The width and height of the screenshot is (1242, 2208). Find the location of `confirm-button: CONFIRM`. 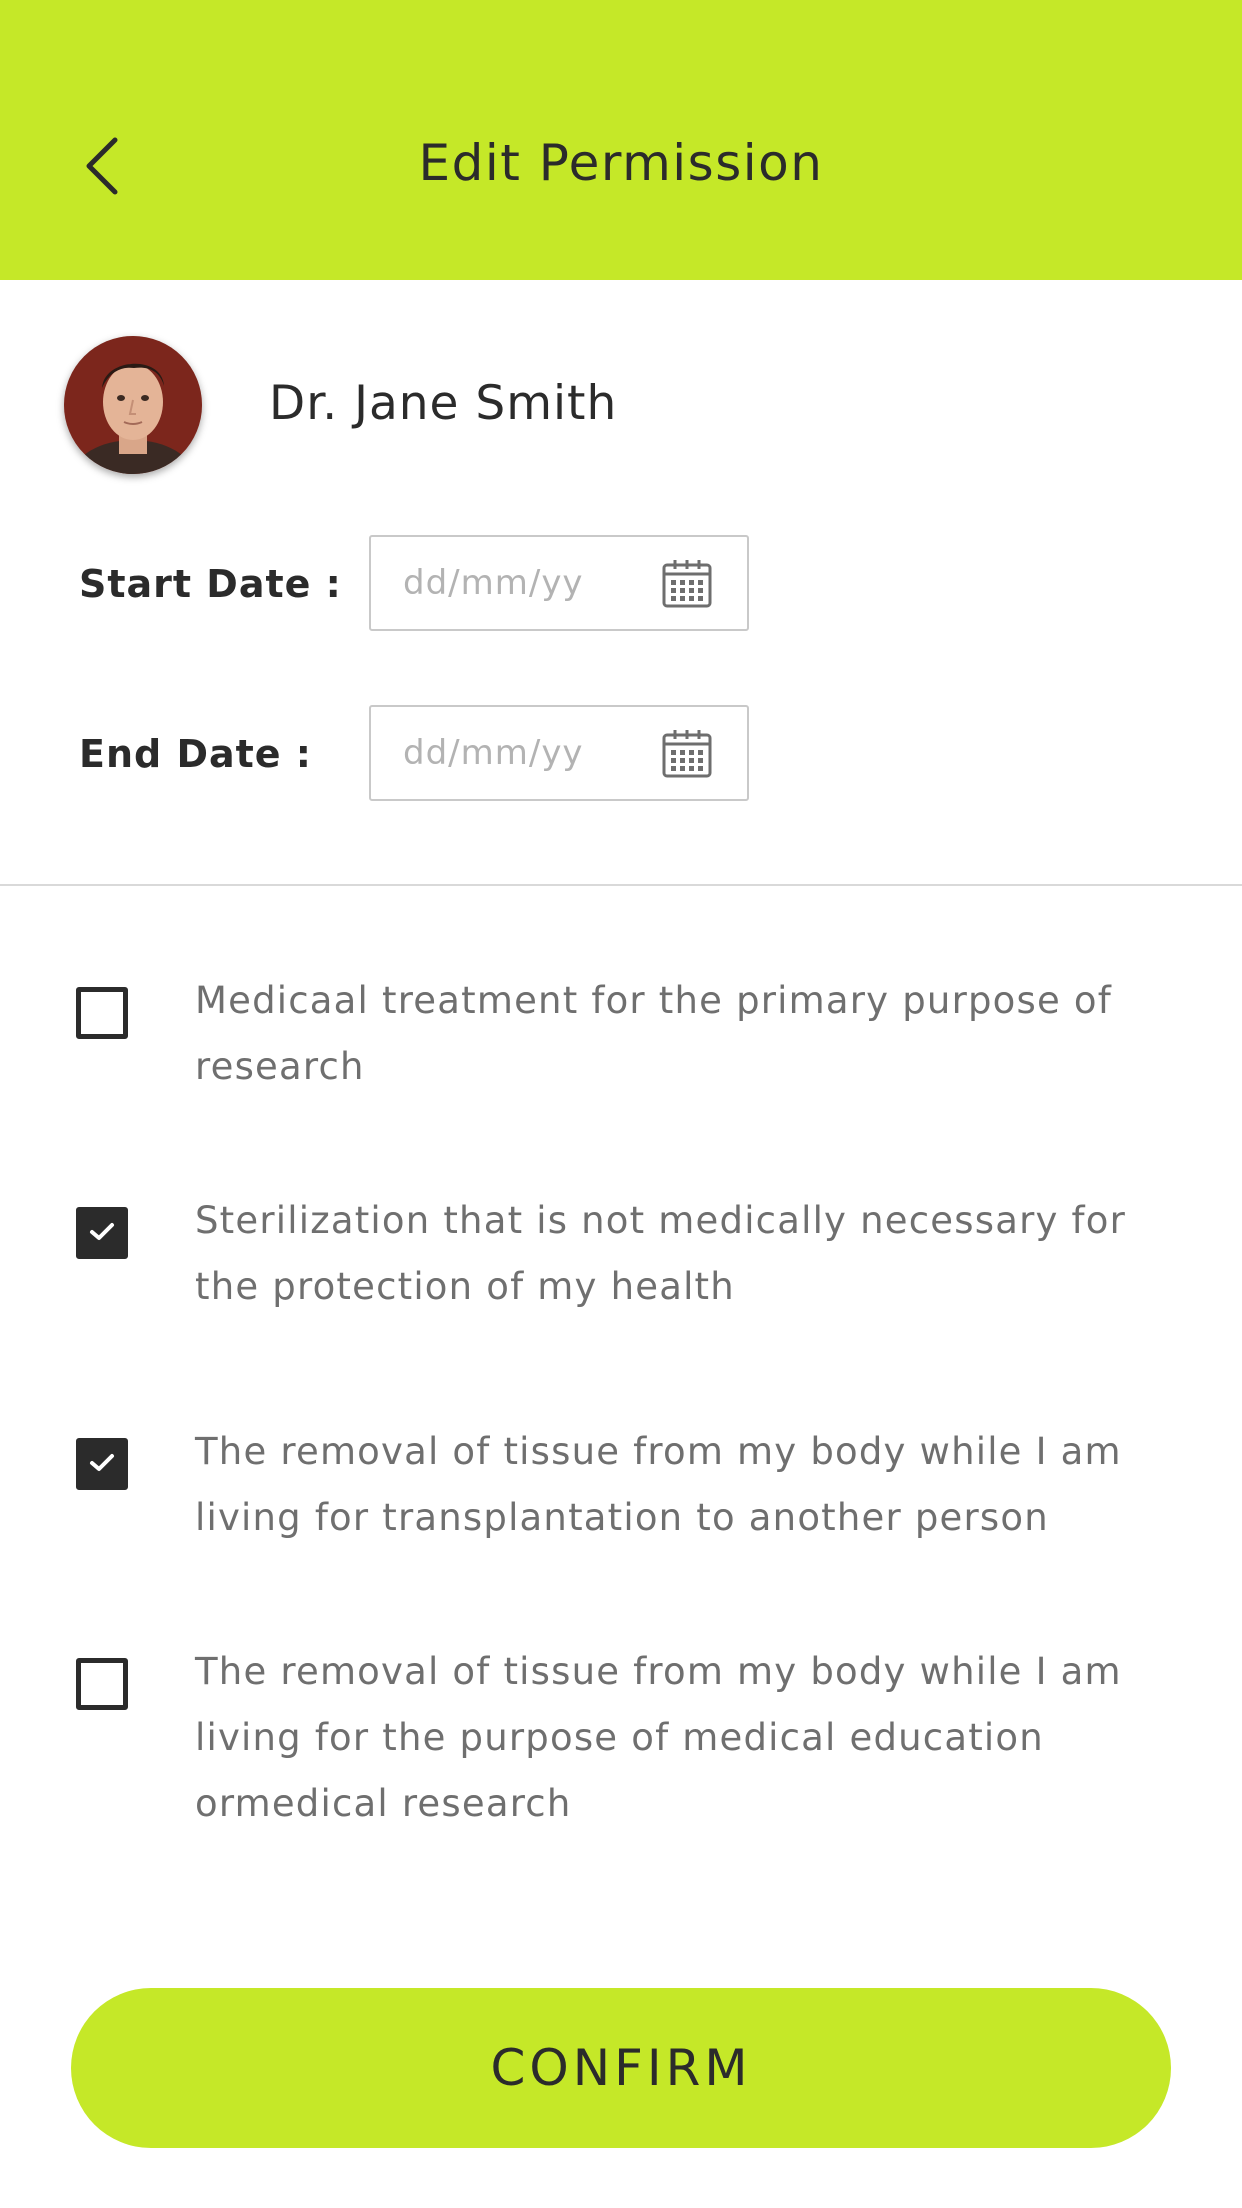

confirm-button: CONFIRM is located at coordinates (621, 2068).